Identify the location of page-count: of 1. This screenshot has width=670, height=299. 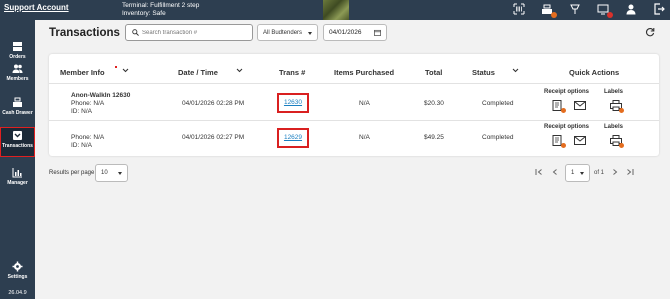
(599, 173).